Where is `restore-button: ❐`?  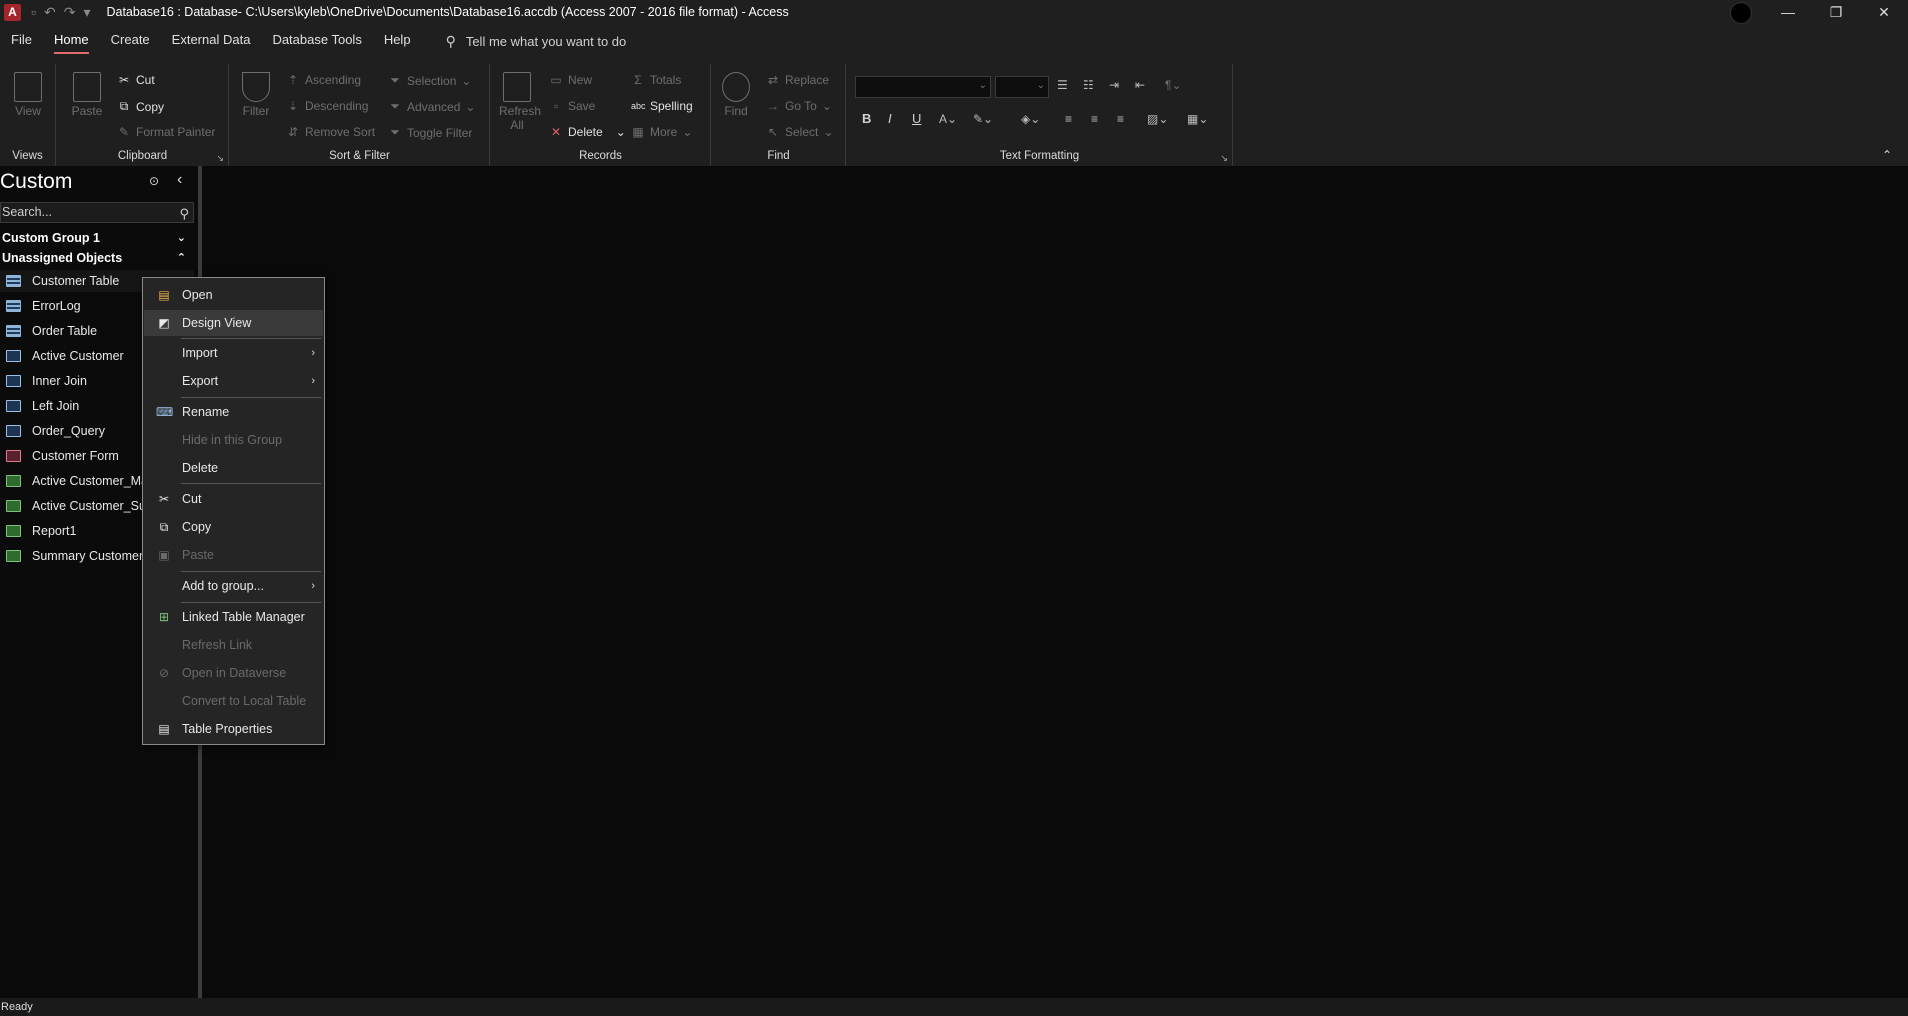 restore-button: ❐ is located at coordinates (1836, 12).